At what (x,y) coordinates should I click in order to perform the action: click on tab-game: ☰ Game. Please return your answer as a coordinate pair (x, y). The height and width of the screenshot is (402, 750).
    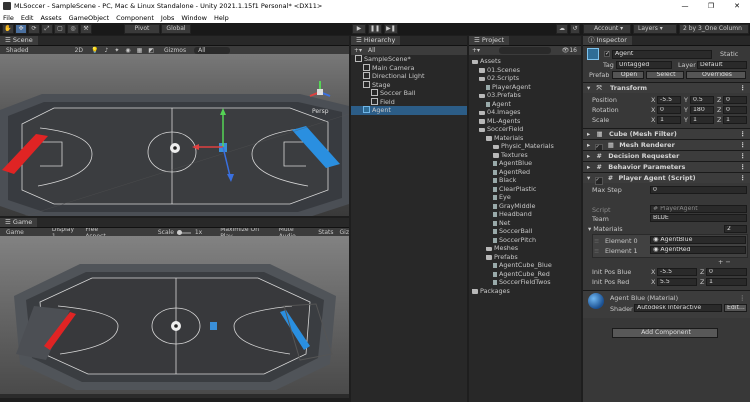
    Looking at the image, I should click on (19, 222).